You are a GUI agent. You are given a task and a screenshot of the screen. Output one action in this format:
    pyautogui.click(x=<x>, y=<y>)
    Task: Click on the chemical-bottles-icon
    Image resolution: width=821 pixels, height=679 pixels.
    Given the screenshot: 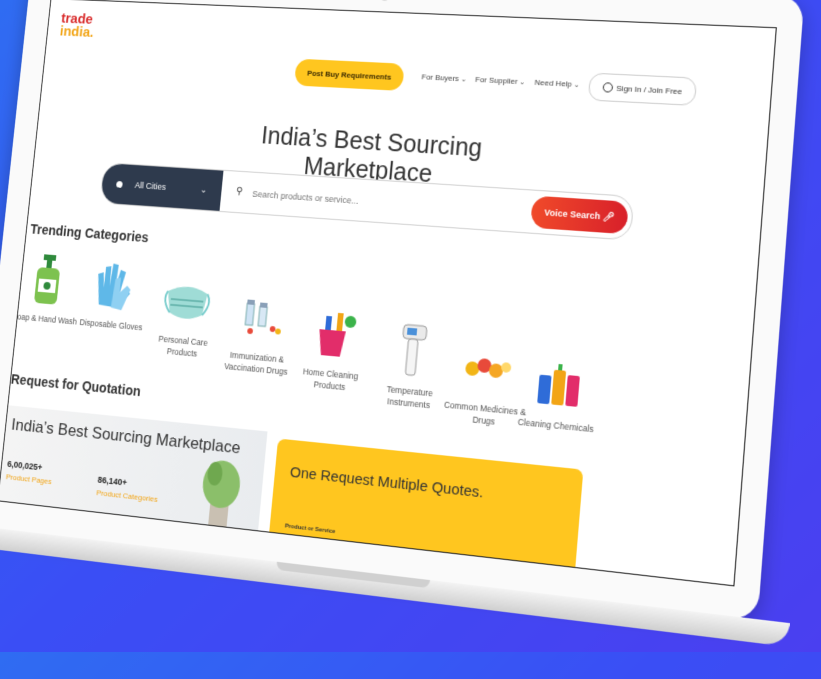 What is the action you would take?
    pyautogui.click(x=559, y=382)
    